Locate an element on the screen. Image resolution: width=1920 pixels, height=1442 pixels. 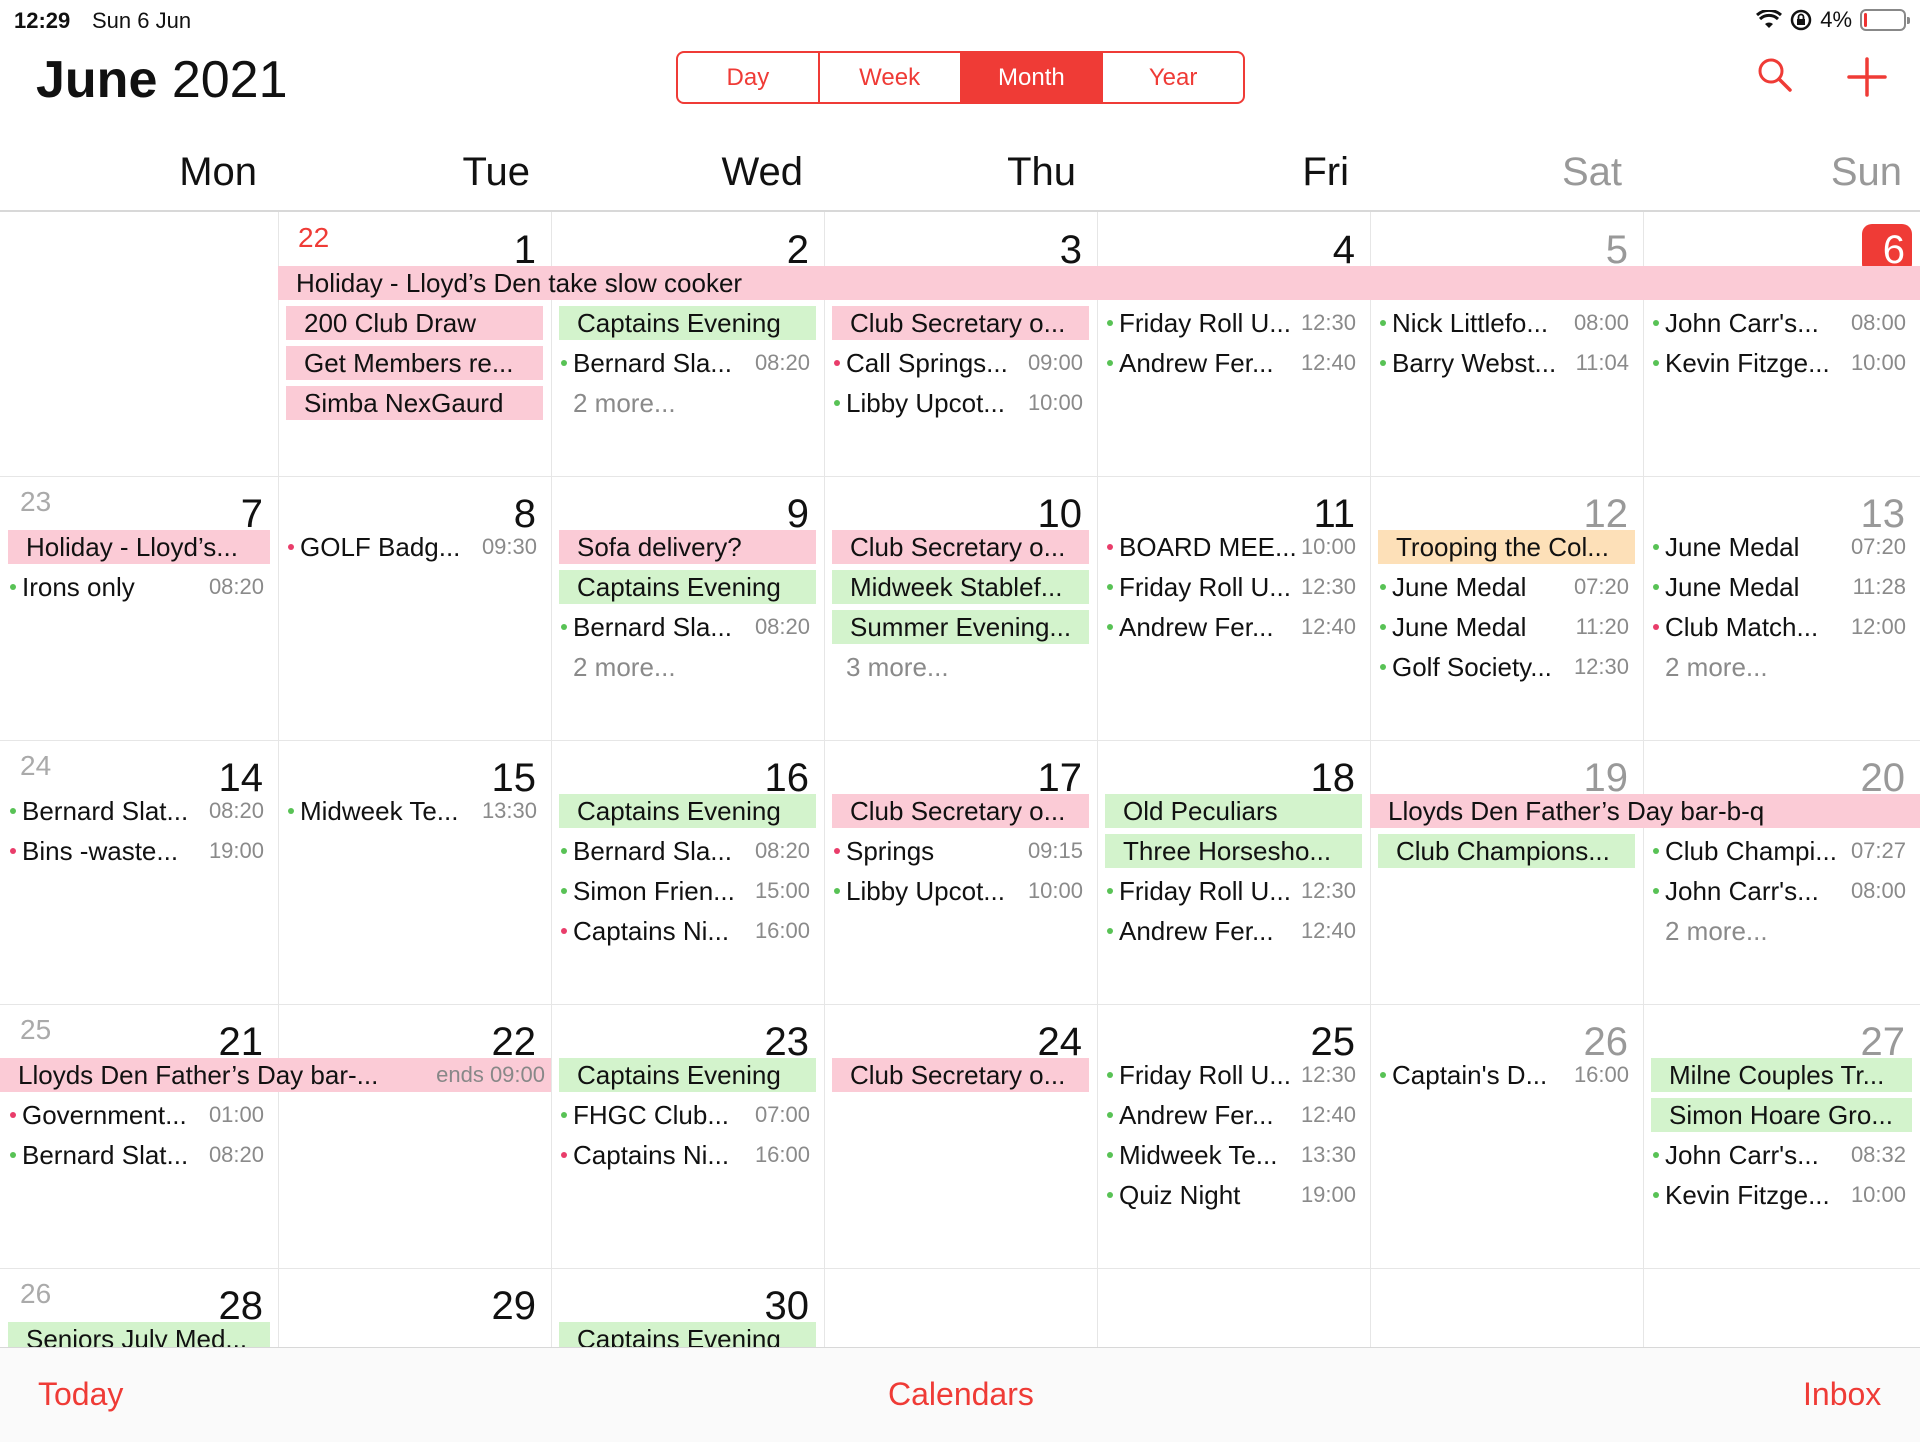
timed-event: BOARD MEE... 10:00 is located at coordinates (1231, 547).